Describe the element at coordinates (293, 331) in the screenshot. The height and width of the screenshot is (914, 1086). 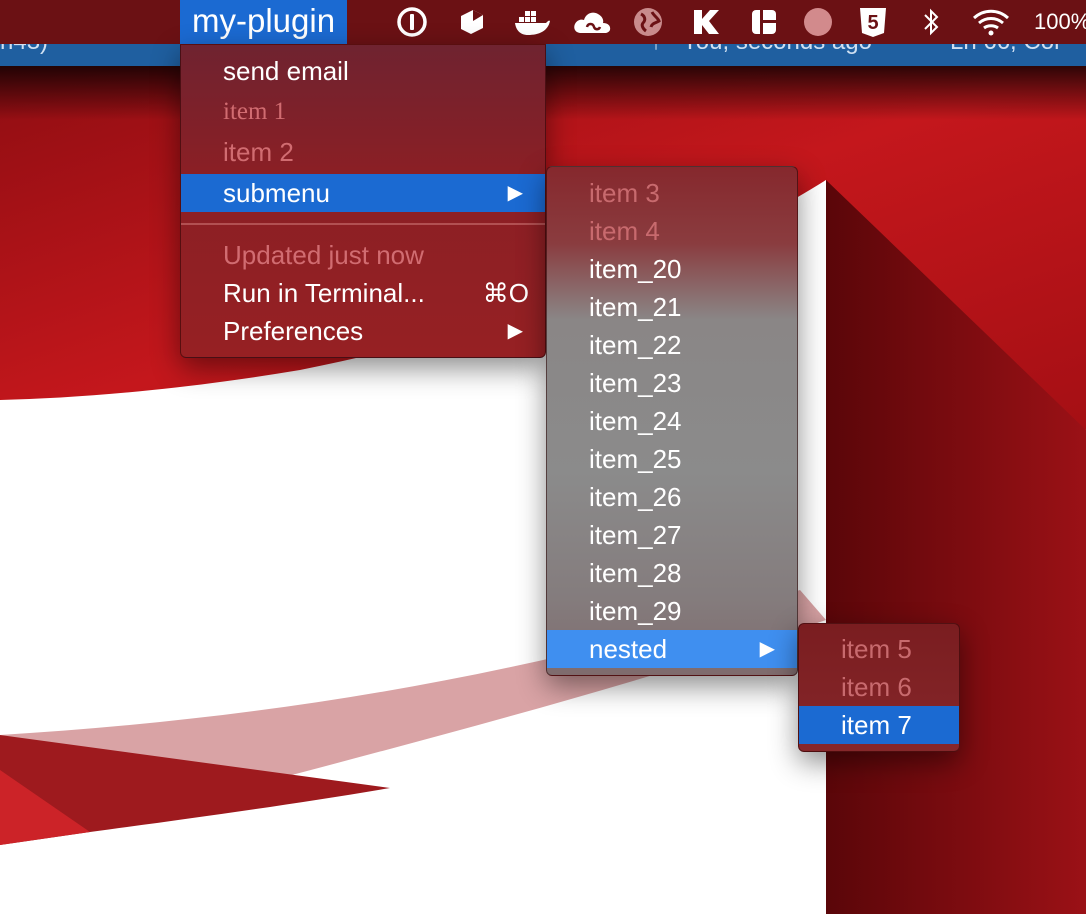
I see `menu-item-label: Preferences` at that location.